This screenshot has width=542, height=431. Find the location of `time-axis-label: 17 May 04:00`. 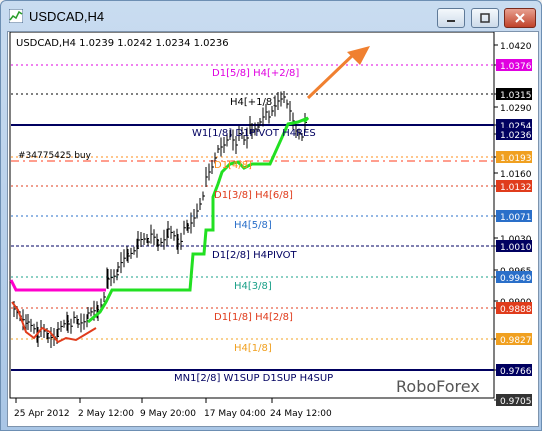

time-axis-label: 17 May 04:00 is located at coordinates (235, 414).